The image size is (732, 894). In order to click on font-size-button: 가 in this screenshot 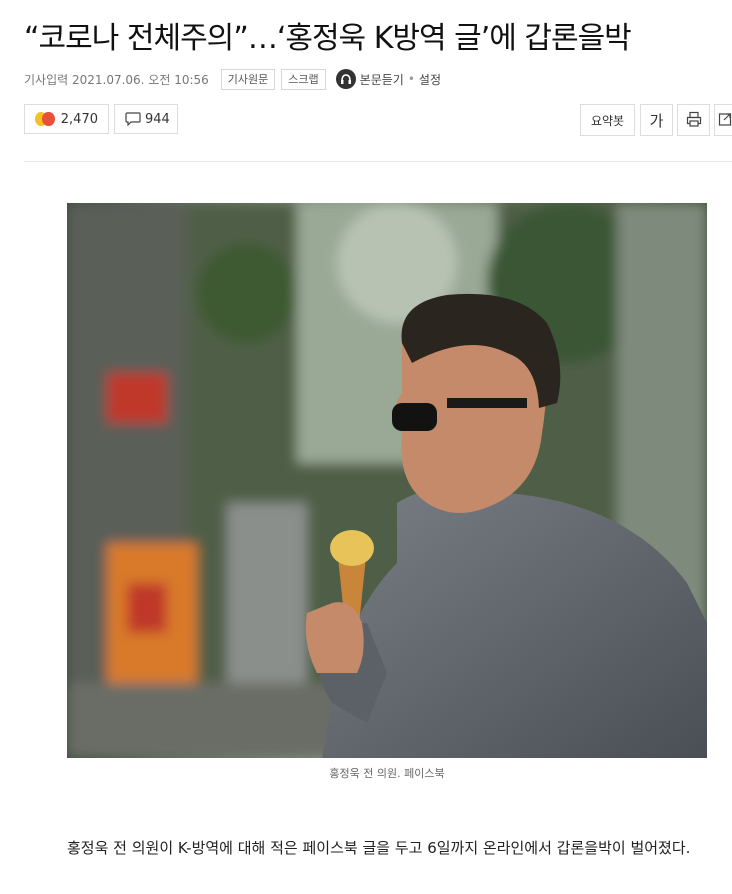, I will do `click(656, 120)`.